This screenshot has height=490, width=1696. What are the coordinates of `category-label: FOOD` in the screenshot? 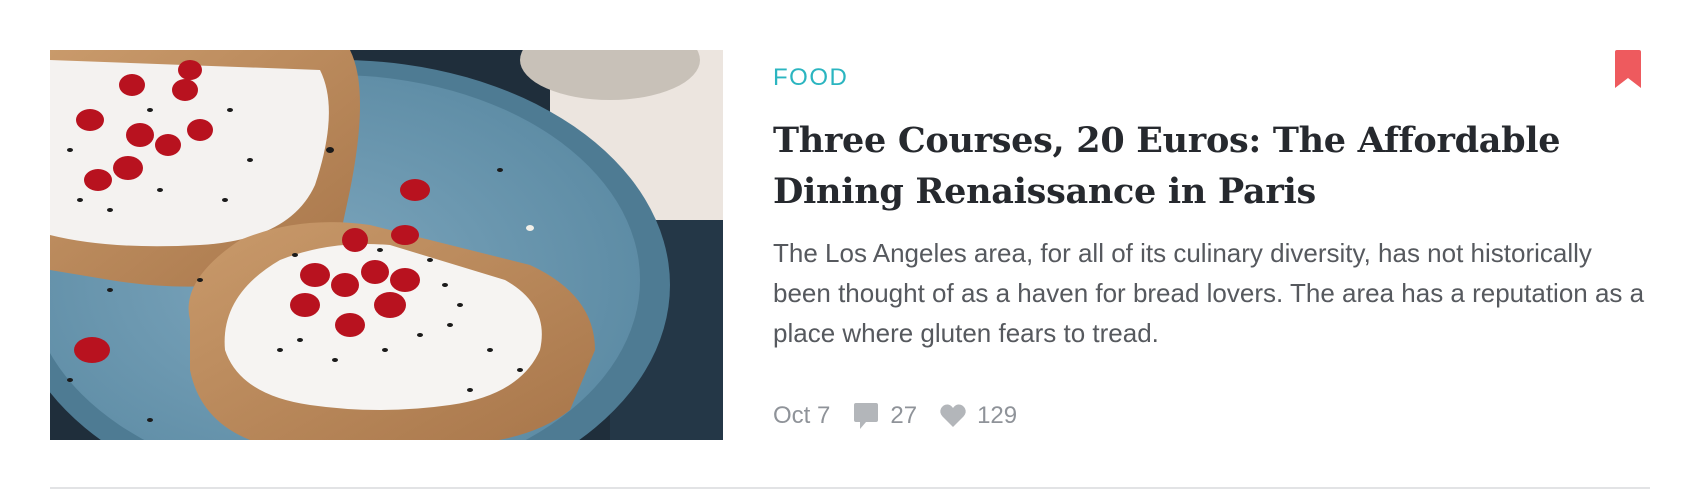 It's located at (810, 78).